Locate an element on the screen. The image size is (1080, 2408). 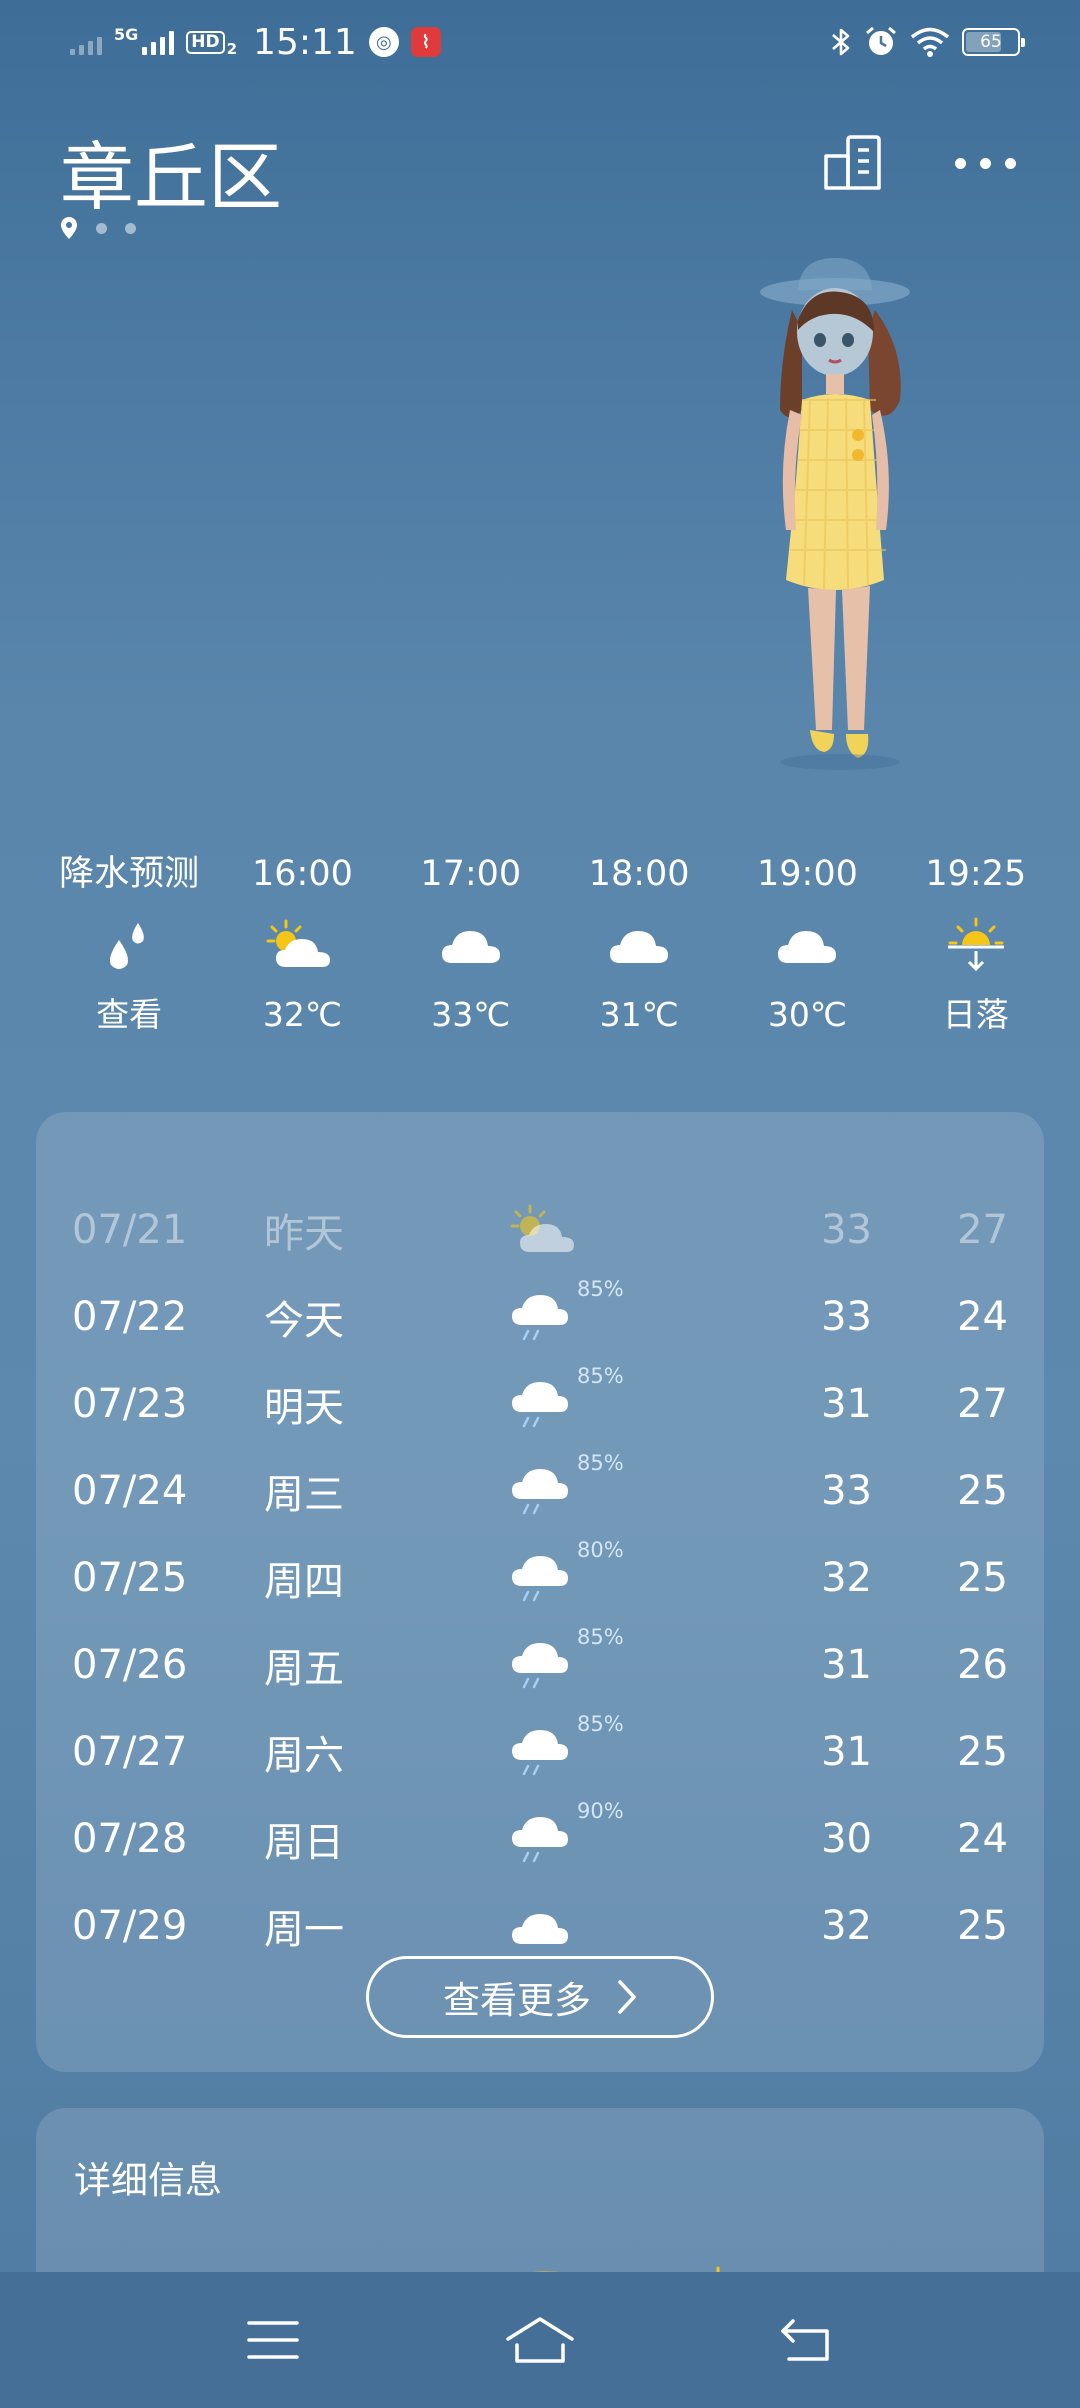
forecast-day: 周三 is located at coordinates (304, 1494).